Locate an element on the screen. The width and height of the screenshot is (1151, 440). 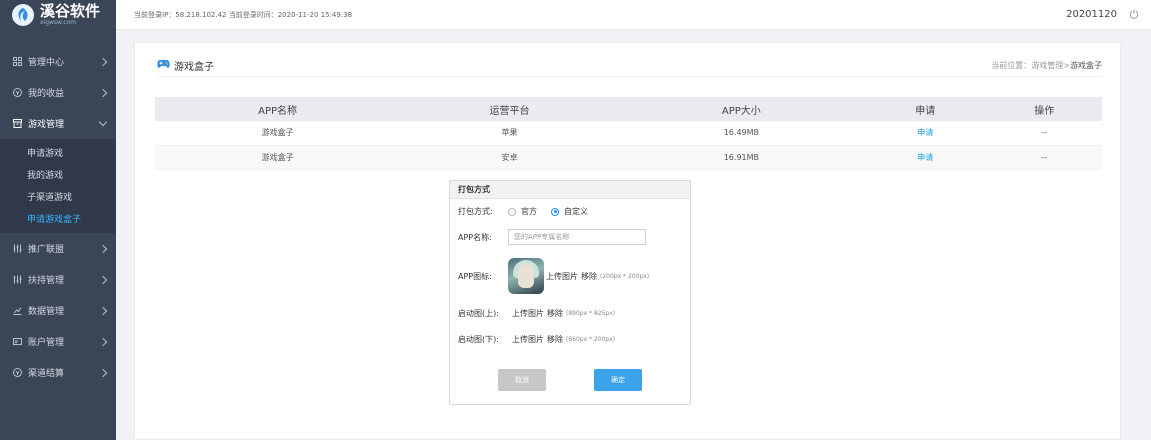
pack-mode-row: 打包方式: 官方 自定义 is located at coordinates (523, 211).